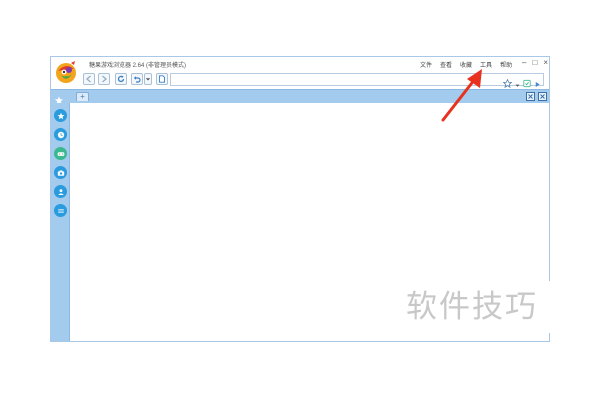  What do you see at coordinates (60, 222) in the screenshot?
I see `sidebar` at bounding box center [60, 222].